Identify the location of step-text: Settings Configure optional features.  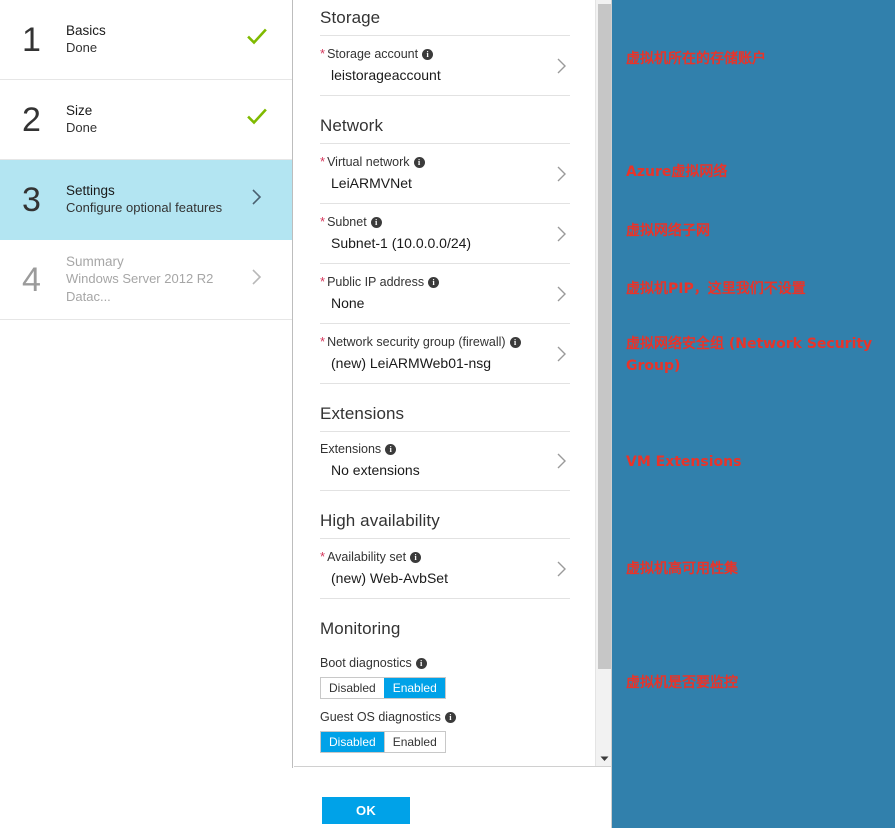
(154, 199).